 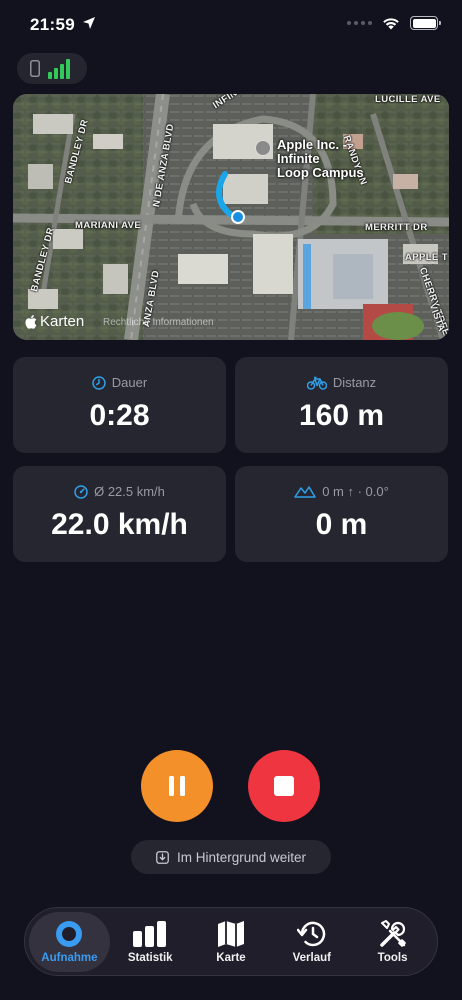 I want to click on stat-value: 22.0 km/h, so click(x=119, y=524).